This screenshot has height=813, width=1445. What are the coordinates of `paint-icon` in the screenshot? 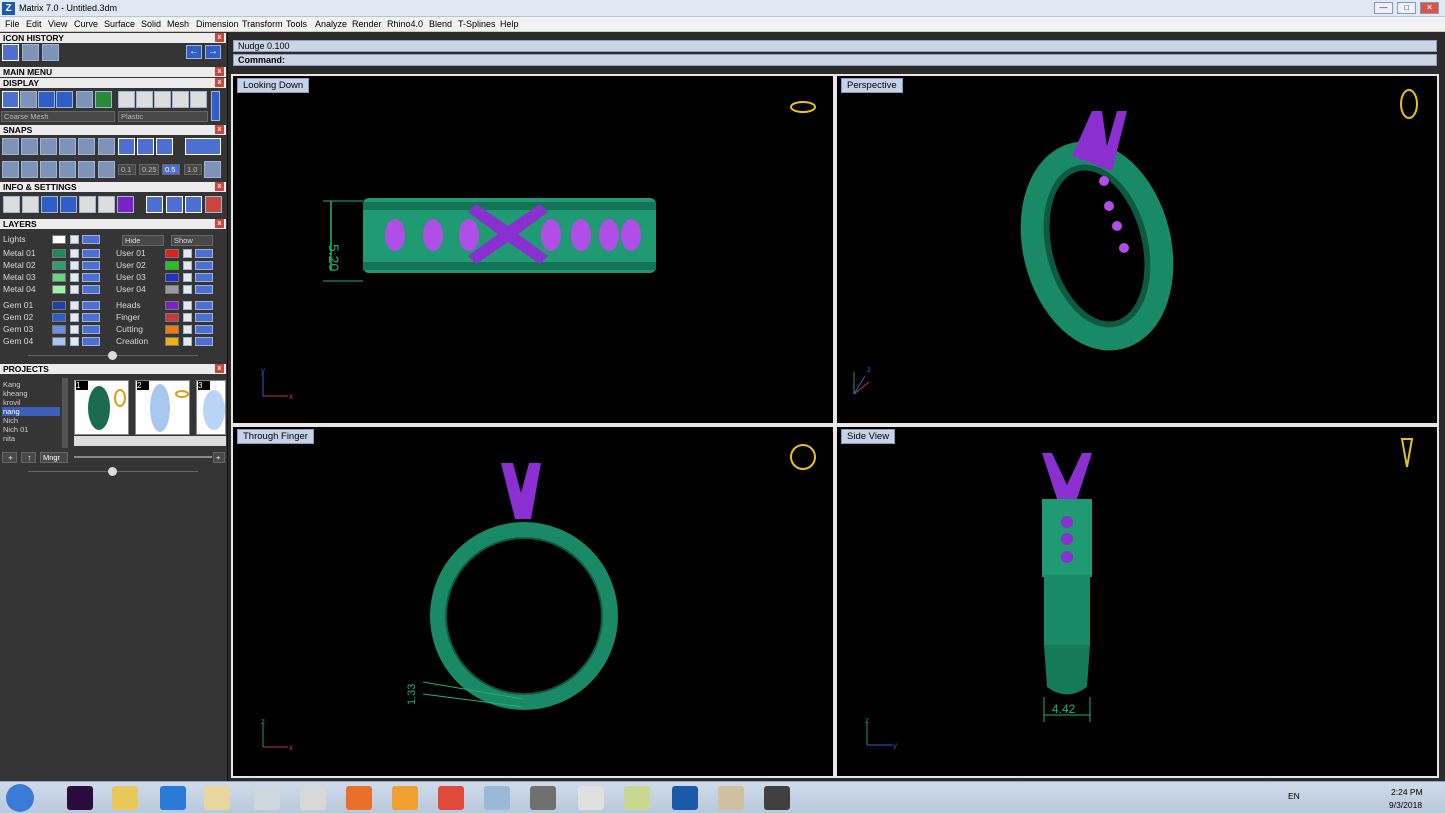 It's located at (731, 798).